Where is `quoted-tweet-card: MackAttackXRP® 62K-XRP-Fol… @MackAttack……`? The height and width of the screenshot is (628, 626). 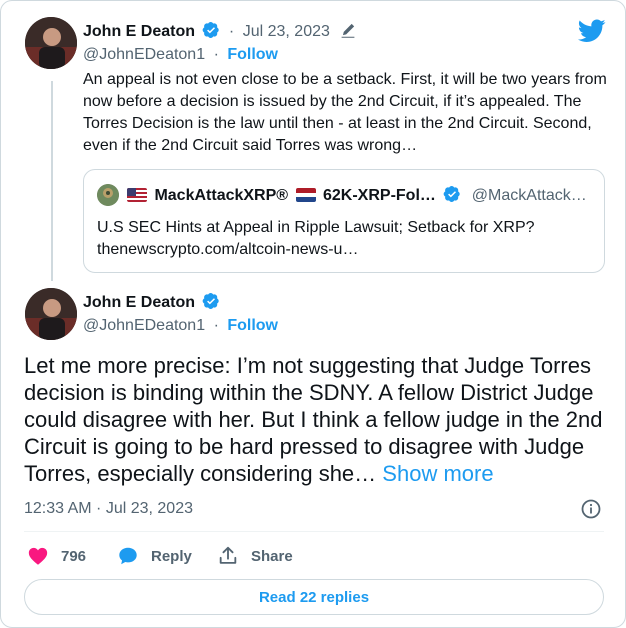 quoted-tweet-card: MackAttackXRP® 62K-XRP-Fol… @MackAttack…… is located at coordinates (344, 221).